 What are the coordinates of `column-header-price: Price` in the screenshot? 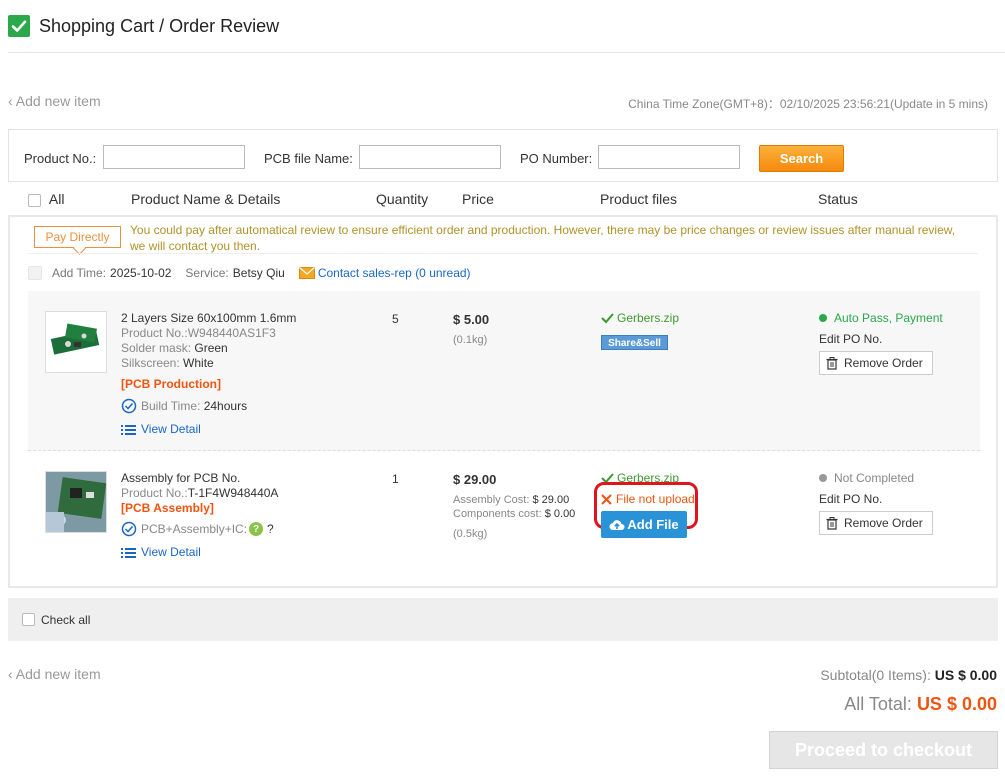 It's located at (478, 199).